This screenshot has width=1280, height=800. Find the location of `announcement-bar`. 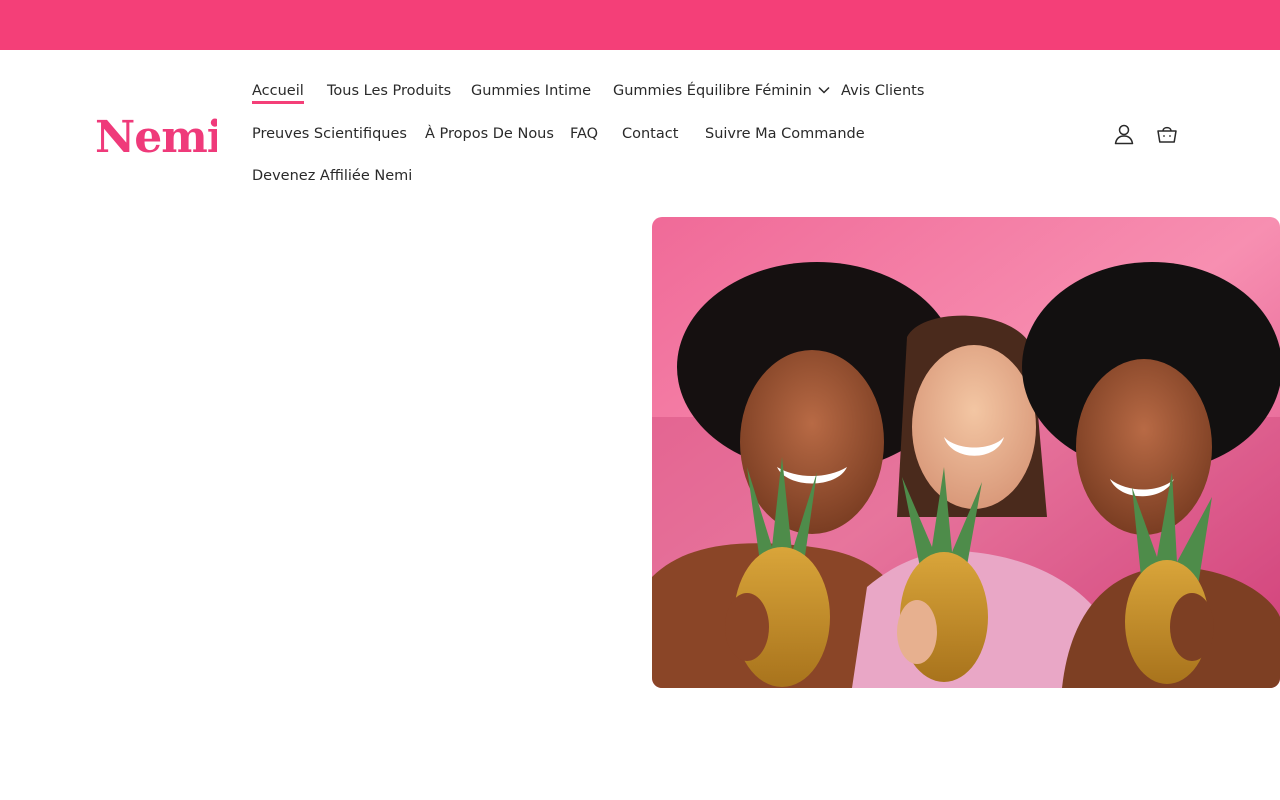

announcement-bar is located at coordinates (640, 25).